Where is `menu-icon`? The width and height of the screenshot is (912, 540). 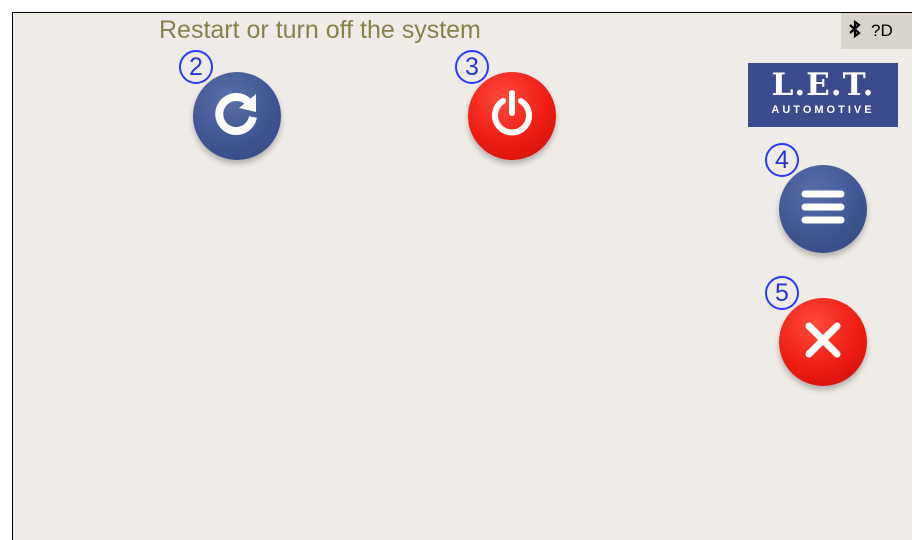 menu-icon is located at coordinates (823, 209).